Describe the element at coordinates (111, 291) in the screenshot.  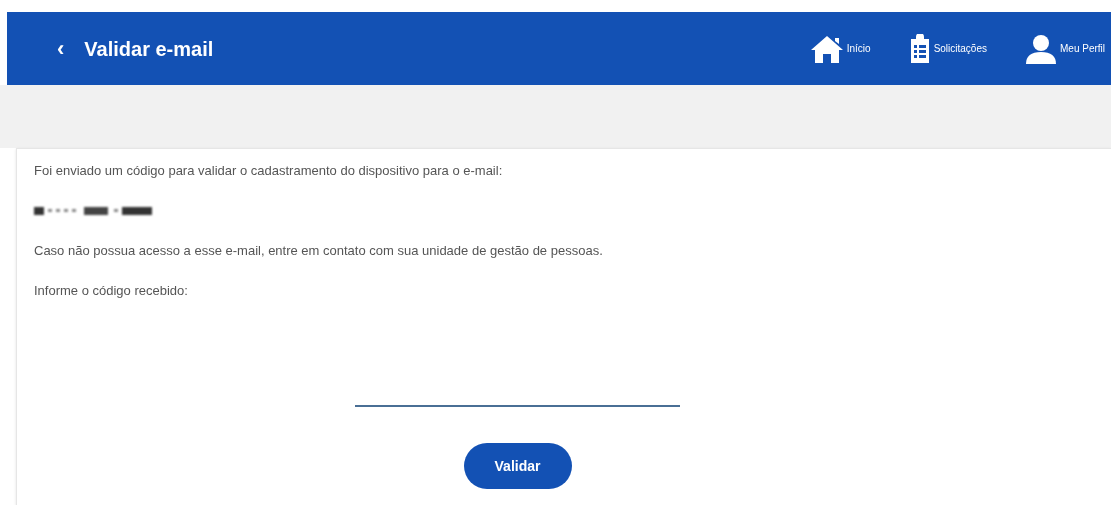
I see `code-label: Informe o código recebido:` at that location.